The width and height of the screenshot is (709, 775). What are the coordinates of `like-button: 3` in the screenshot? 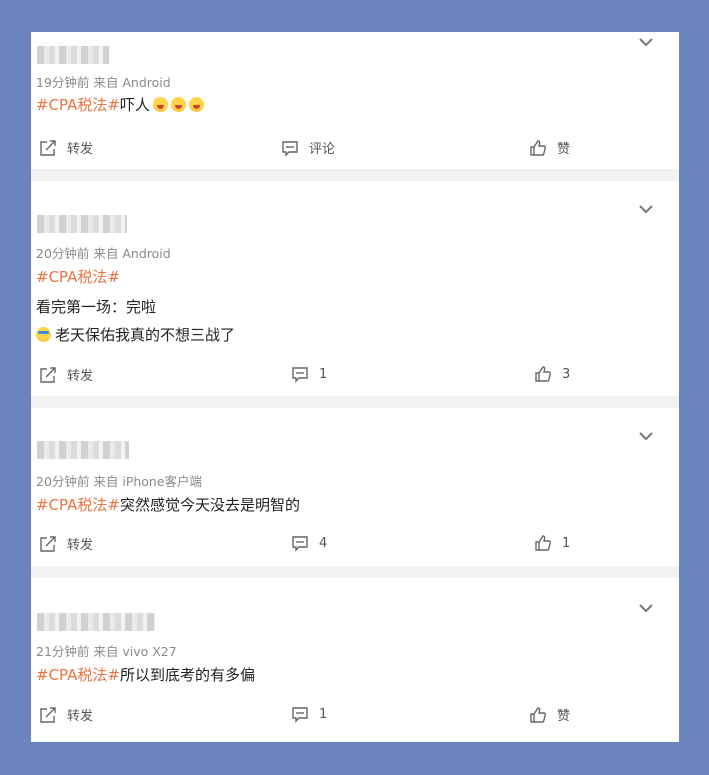 It's located at (552, 374).